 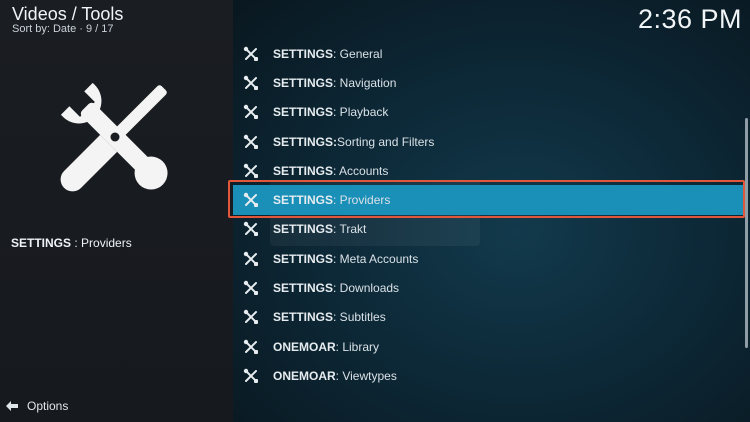 What do you see at coordinates (488, 287) in the screenshot?
I see `menu-item: SETTINGS : Downloads` at bounding box center [488, 287].